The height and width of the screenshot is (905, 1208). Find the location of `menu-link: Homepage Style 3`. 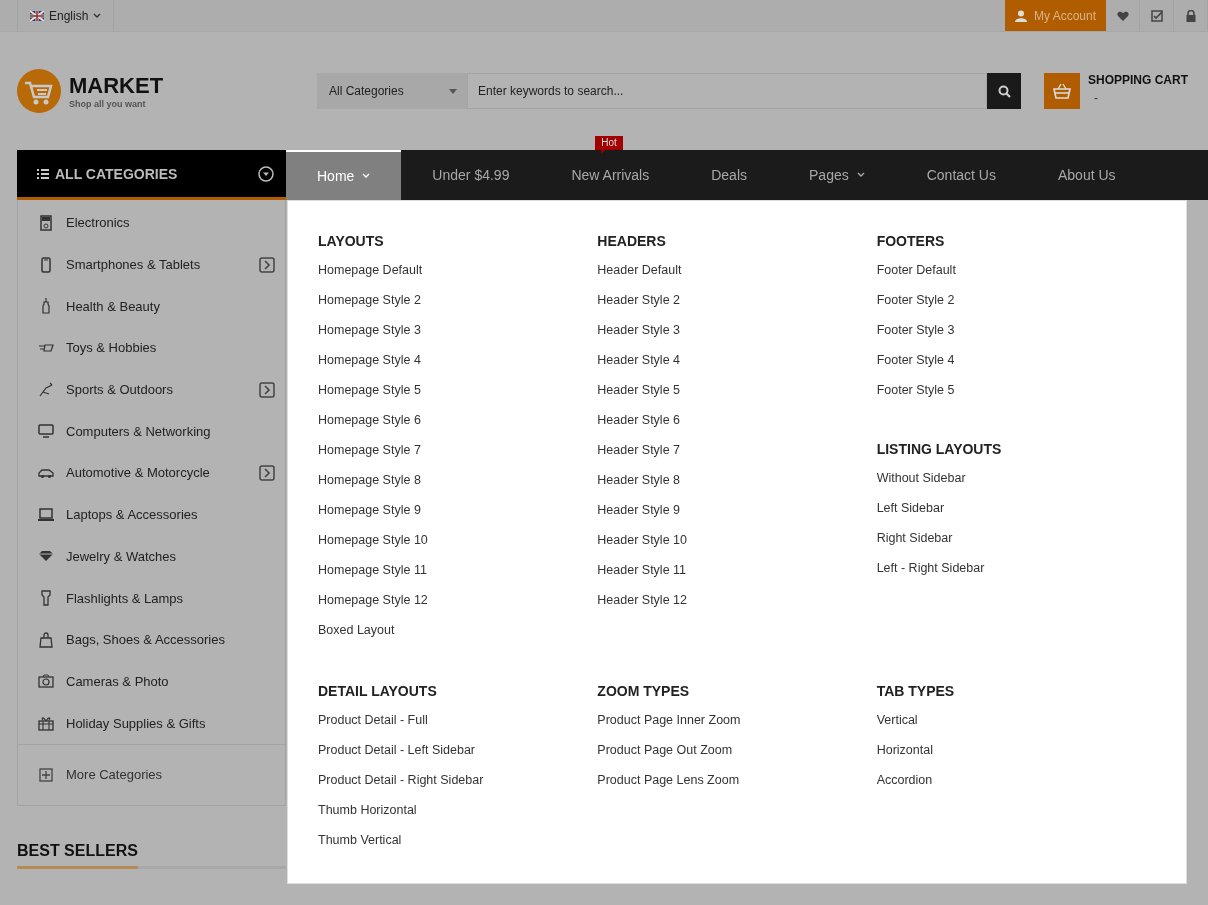

menu-link: Homepage Style 3 is located at coordinates (458, 336).